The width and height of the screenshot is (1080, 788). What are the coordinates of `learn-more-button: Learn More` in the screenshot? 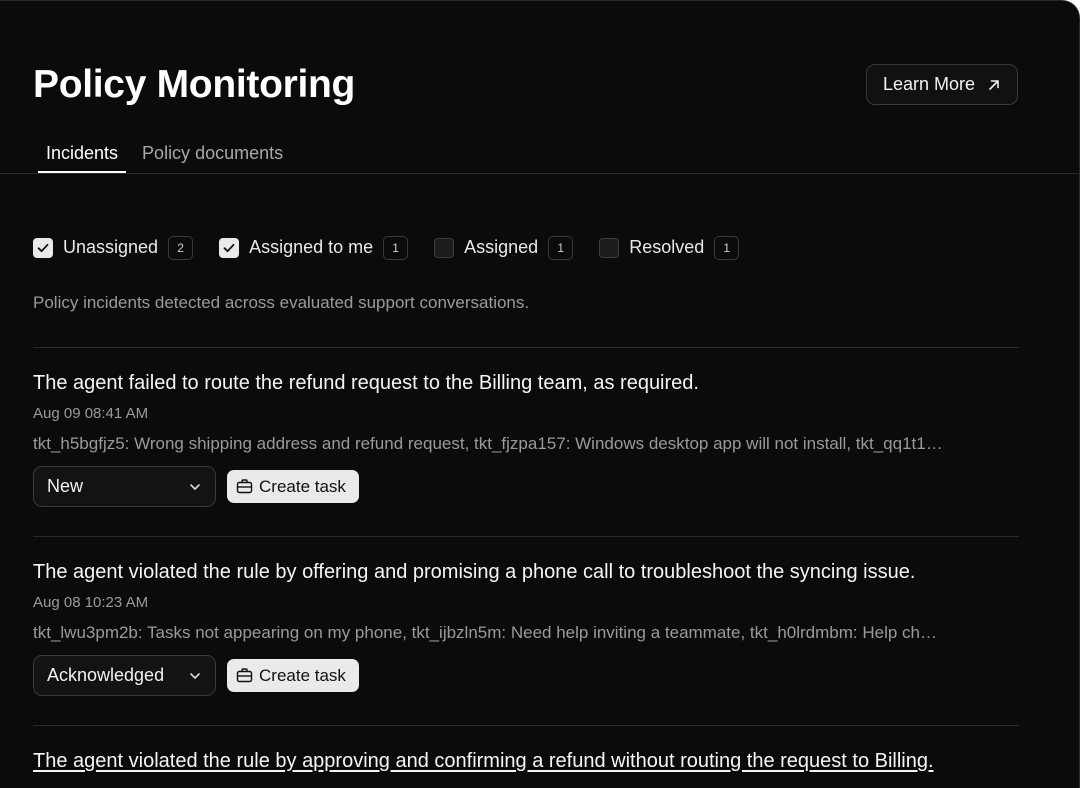 It's located at (942, 84).